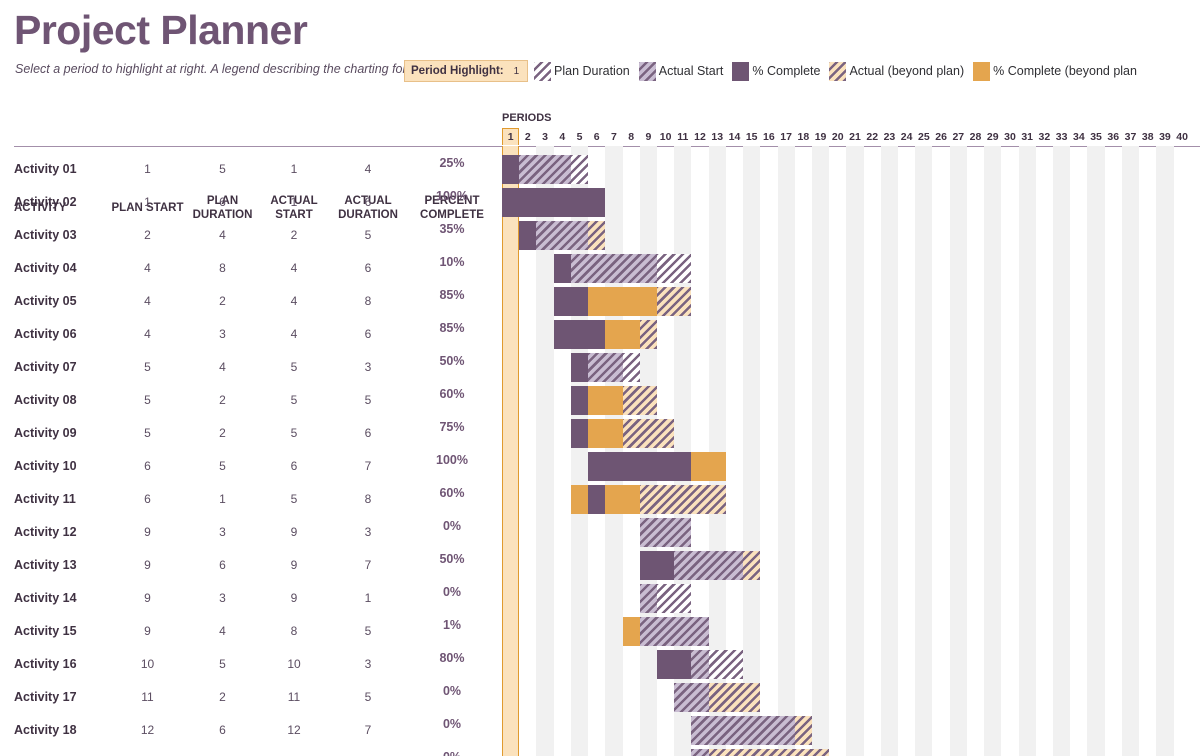 The width and height of the screenshot is (1200, 756). I want to click on period-tick-24: 24, so click(906, 136).